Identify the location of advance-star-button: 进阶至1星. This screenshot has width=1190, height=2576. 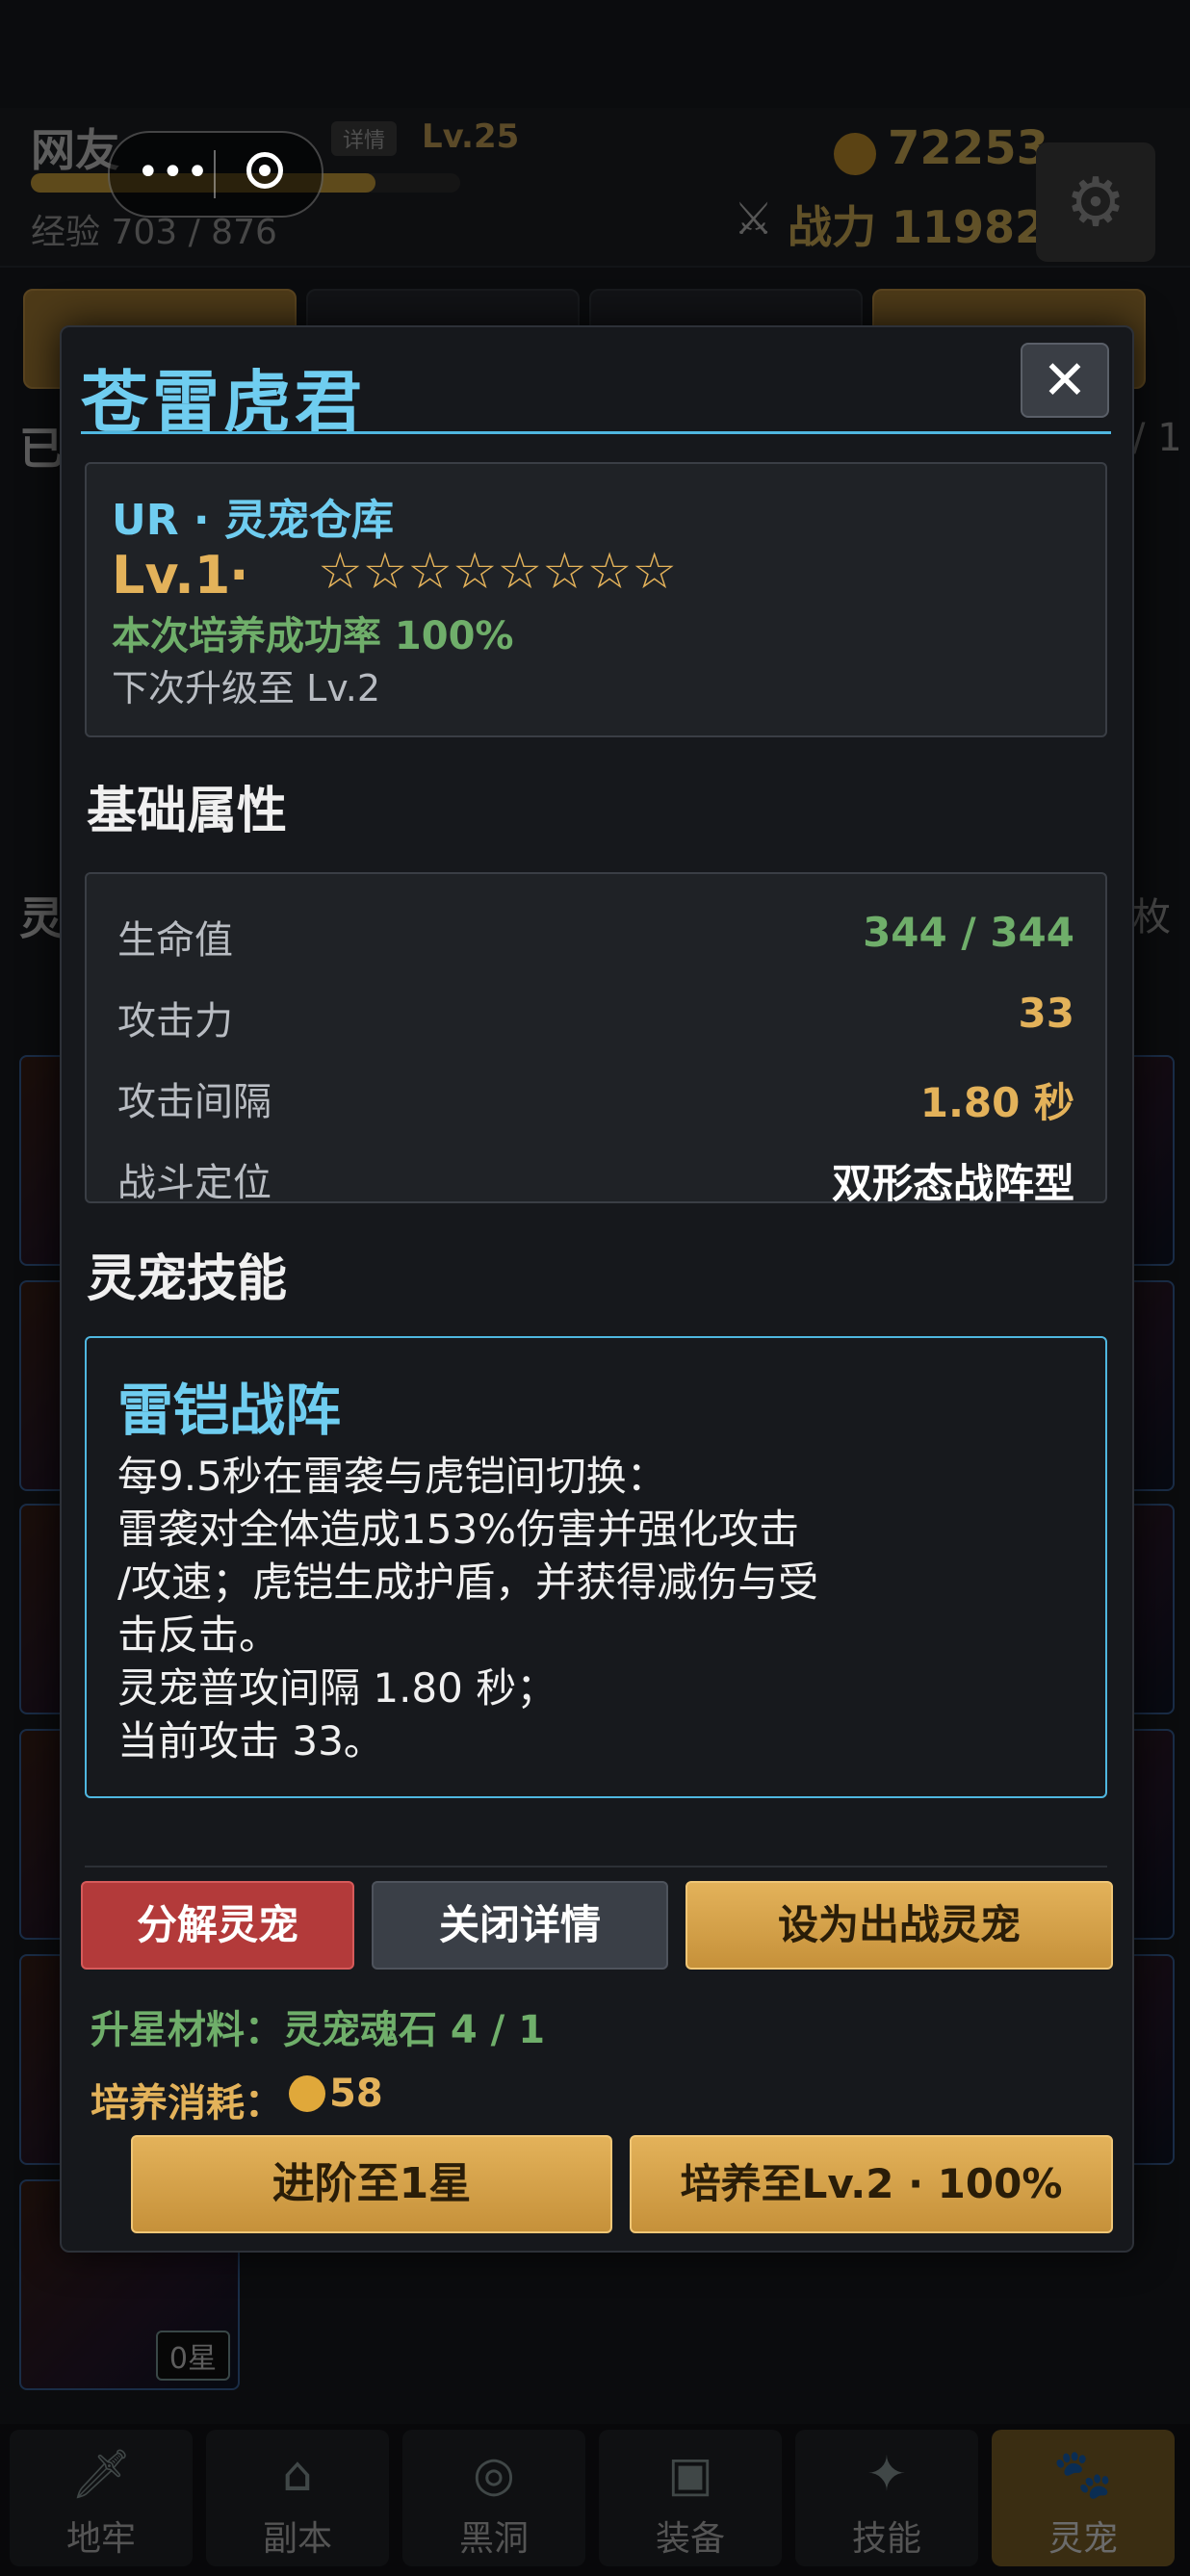
(372, 2184).